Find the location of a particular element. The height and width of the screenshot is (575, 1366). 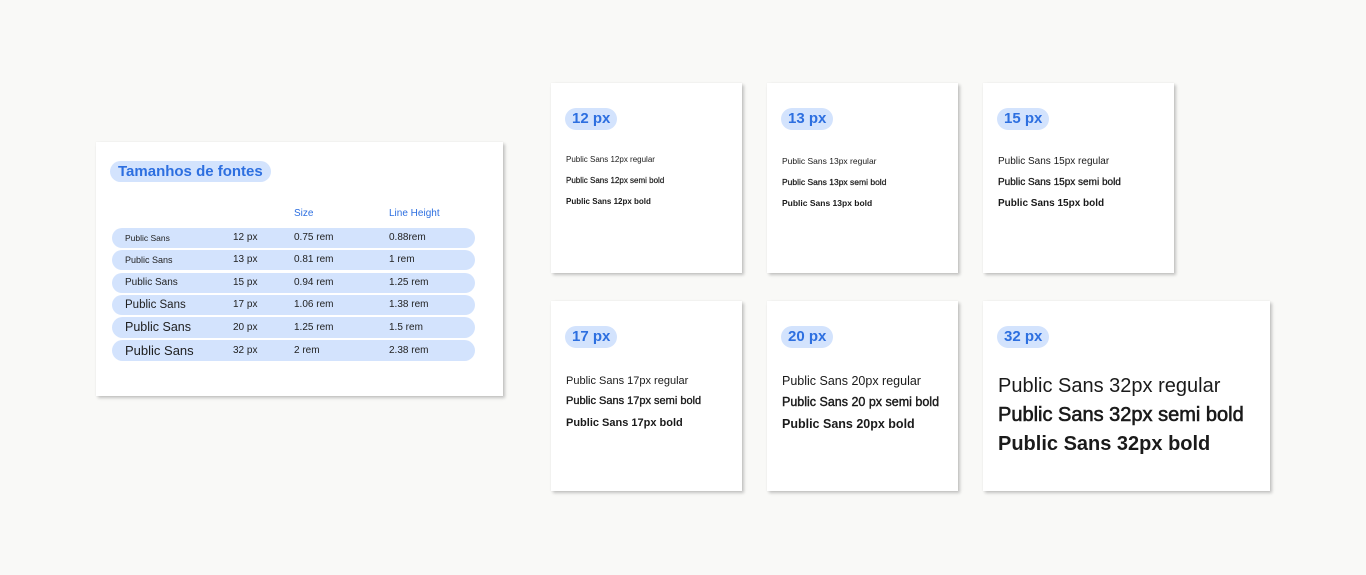

size-label: 17 px is located at coordinates (591, 337).